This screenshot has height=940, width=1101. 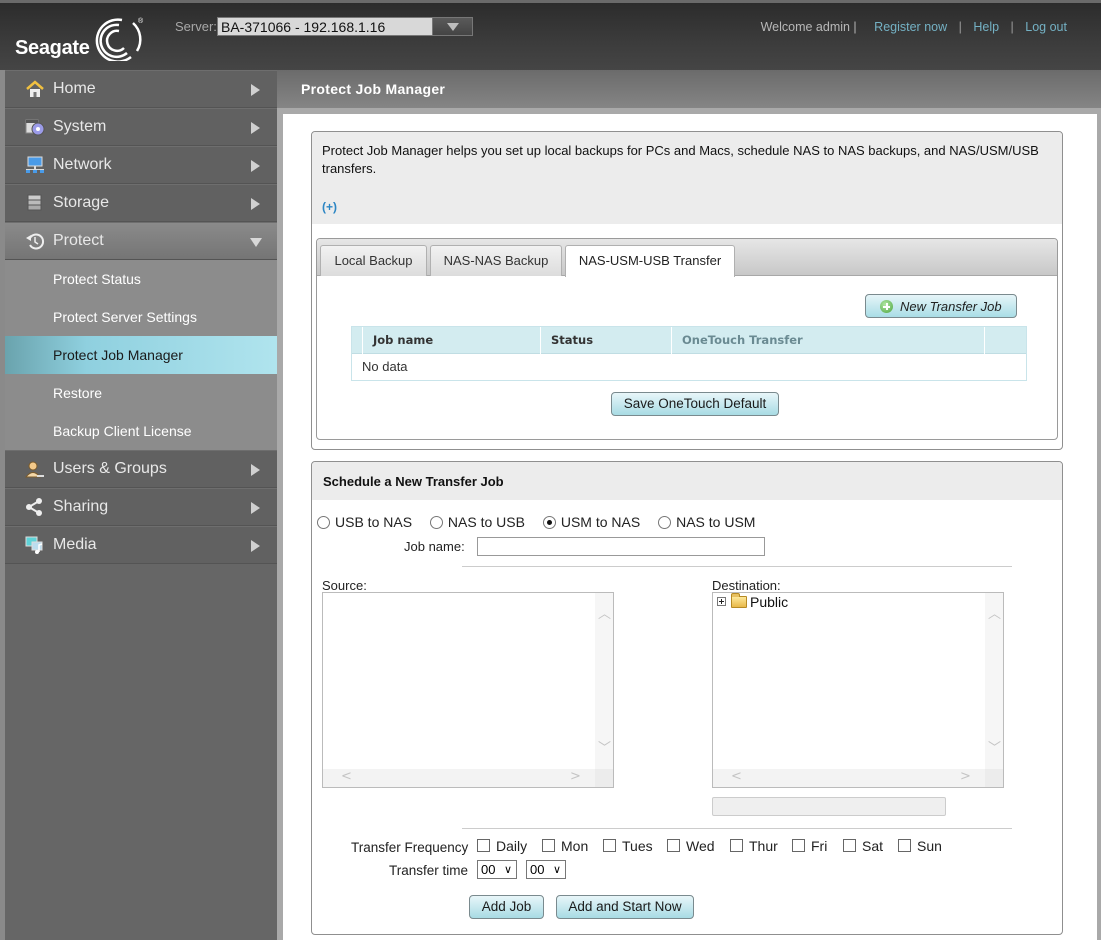 What do you see at coordinates (1046, 27) in the screenshot?
I see `log-out-link: Log out` at bounding box center [1046, 27].